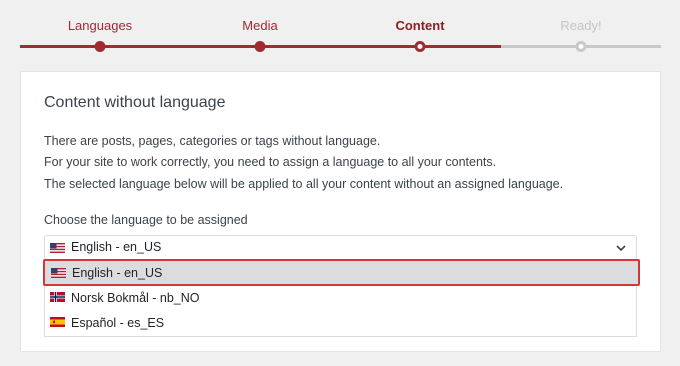 This screenshot has height=366, width=680. What do you see at coordinates (135, 102) in the screenshot?
I see `card-title: Content without language` at bounding box center [135, 102].